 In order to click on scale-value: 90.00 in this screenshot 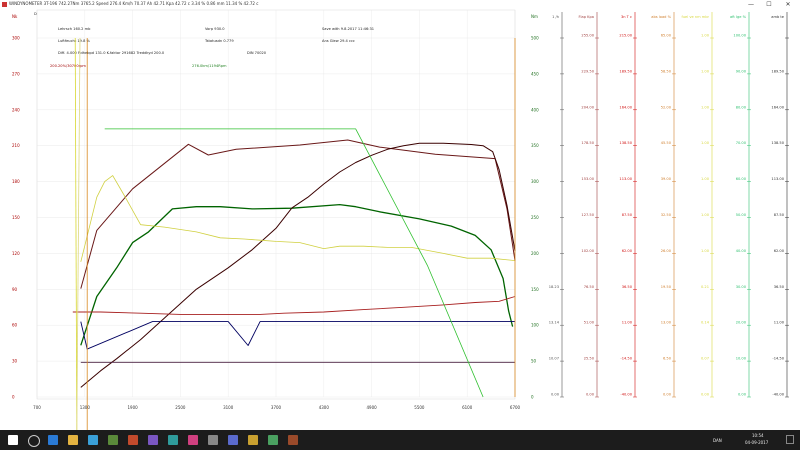, I will do `click(741, 71)`.